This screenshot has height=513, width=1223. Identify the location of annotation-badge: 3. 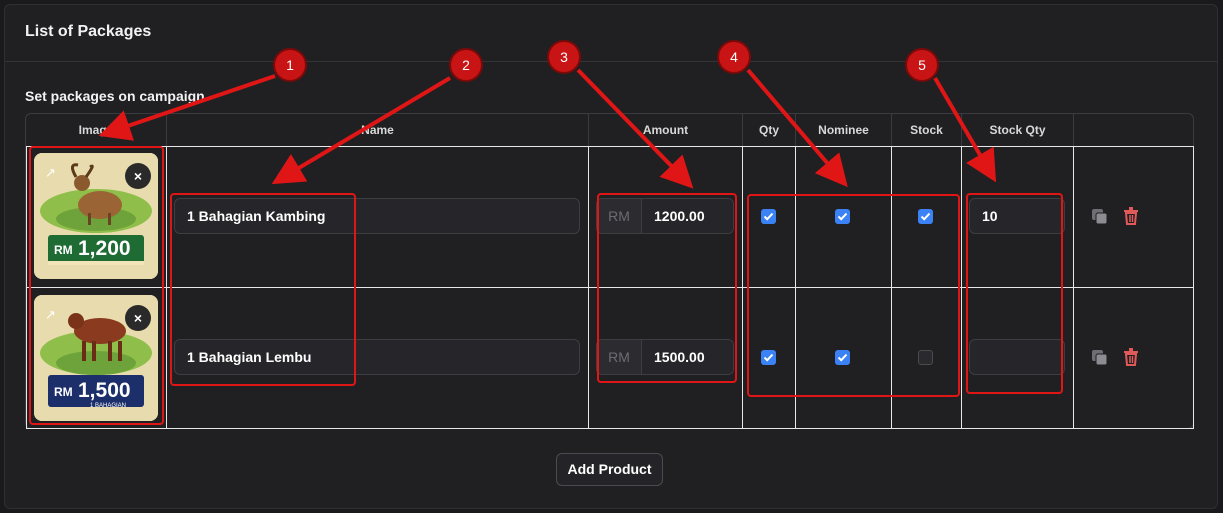
(564, 57).